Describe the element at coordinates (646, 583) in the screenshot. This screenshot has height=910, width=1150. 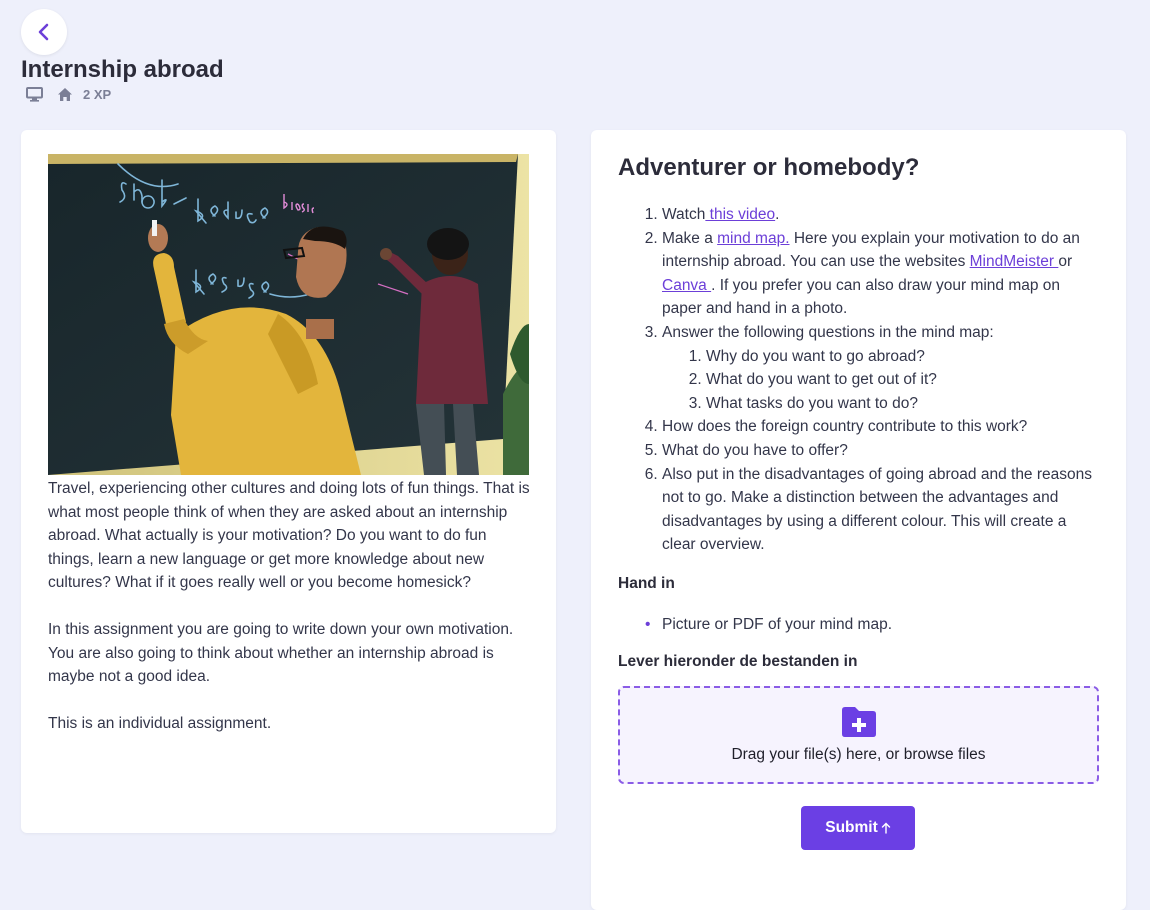
I see `hand-in-heading: Hand in` at that location.